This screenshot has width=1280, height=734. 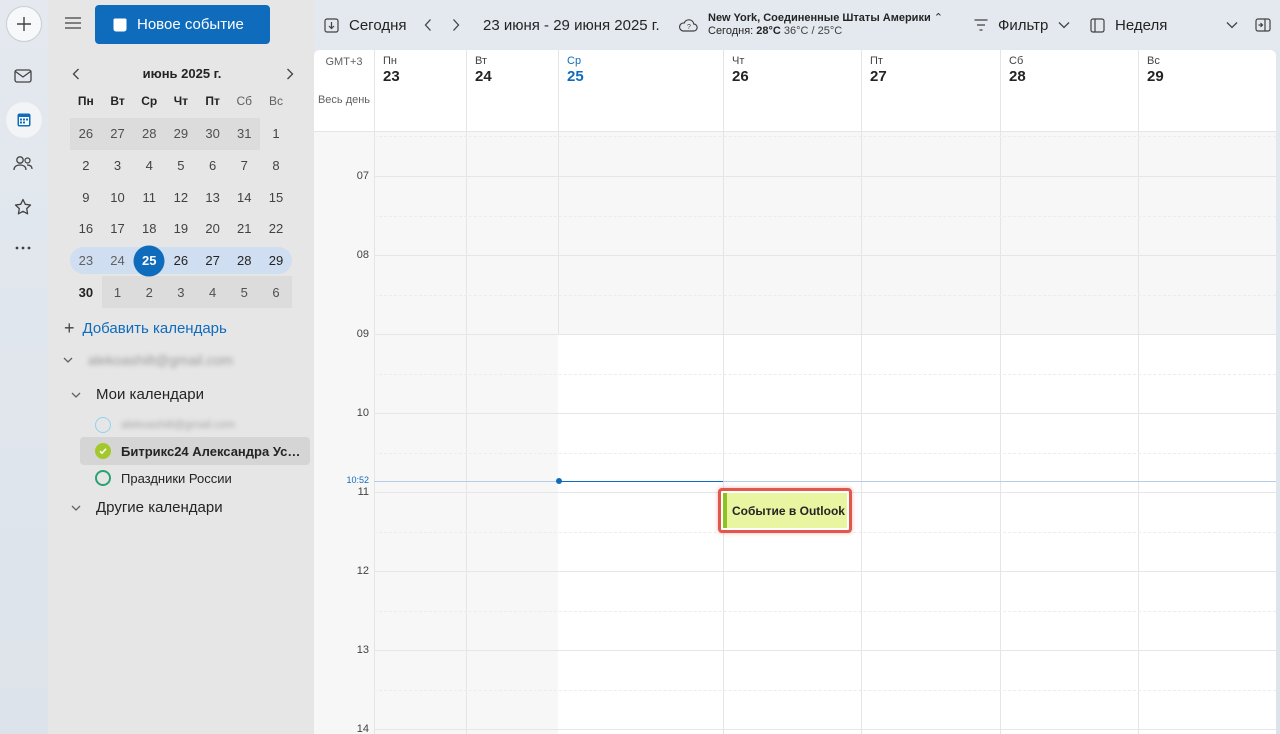 What do you see at coordinates (149, 261) in the screenshot?
I see `mini-calendar-today: 25` at bounding box center [149, 261].